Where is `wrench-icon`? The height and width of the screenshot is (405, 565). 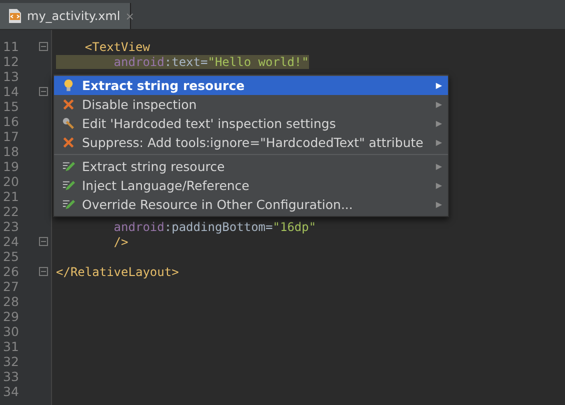 wrench-icon is located at coordinates (68, 123).